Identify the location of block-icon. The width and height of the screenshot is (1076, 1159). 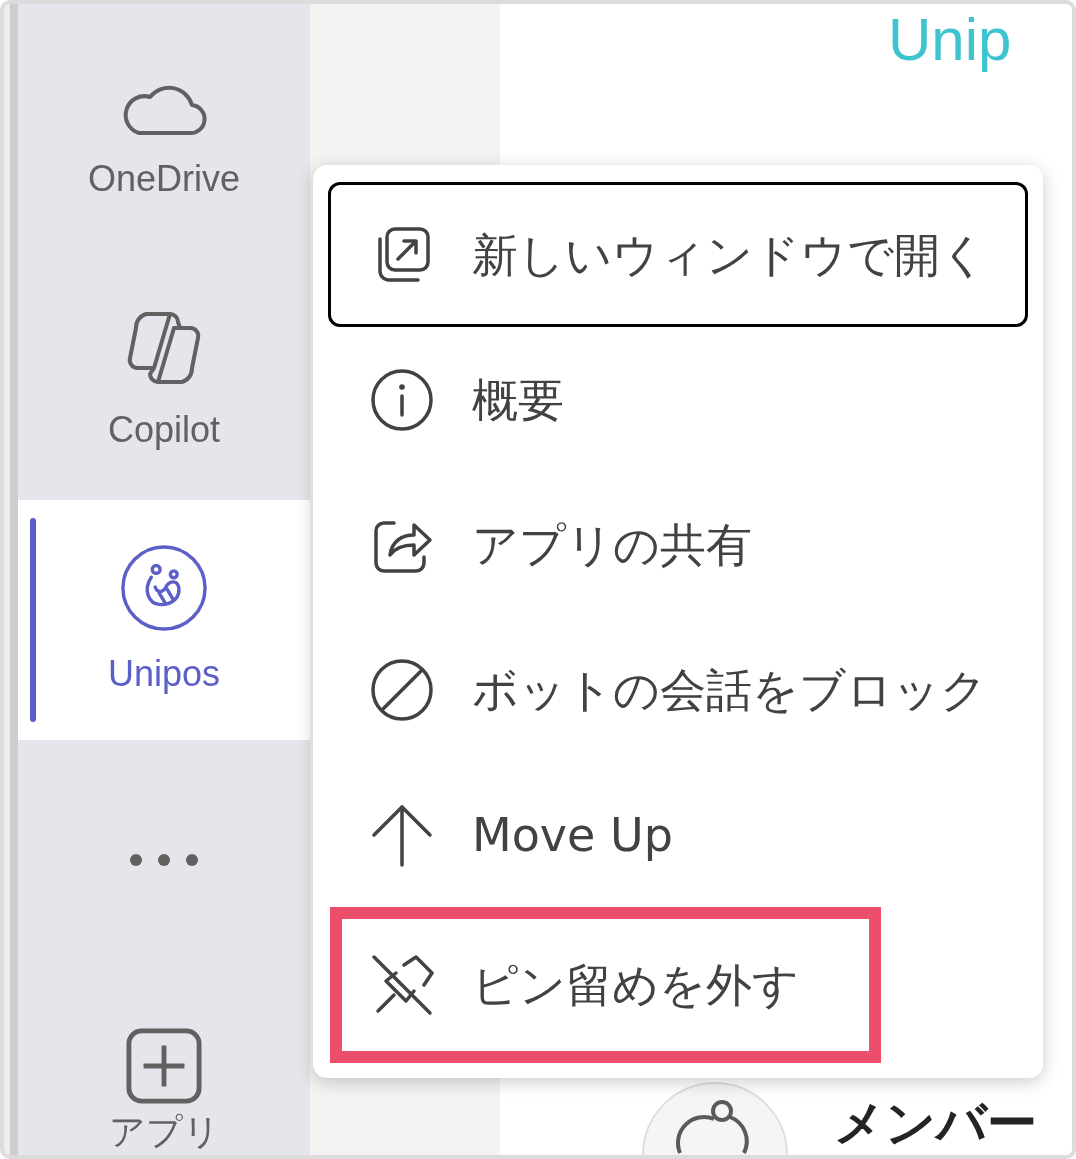
(402, 689).